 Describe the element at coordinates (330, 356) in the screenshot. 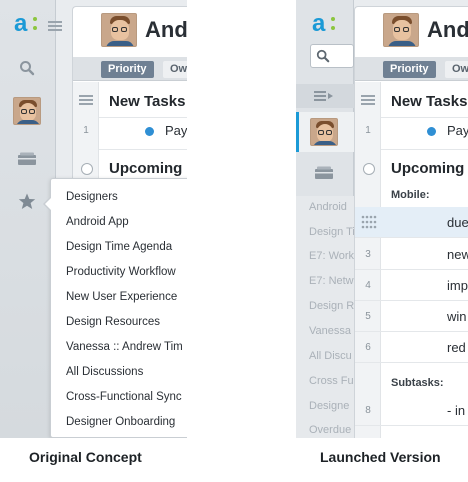

I see `sidebar-project: All Discu` at that location.